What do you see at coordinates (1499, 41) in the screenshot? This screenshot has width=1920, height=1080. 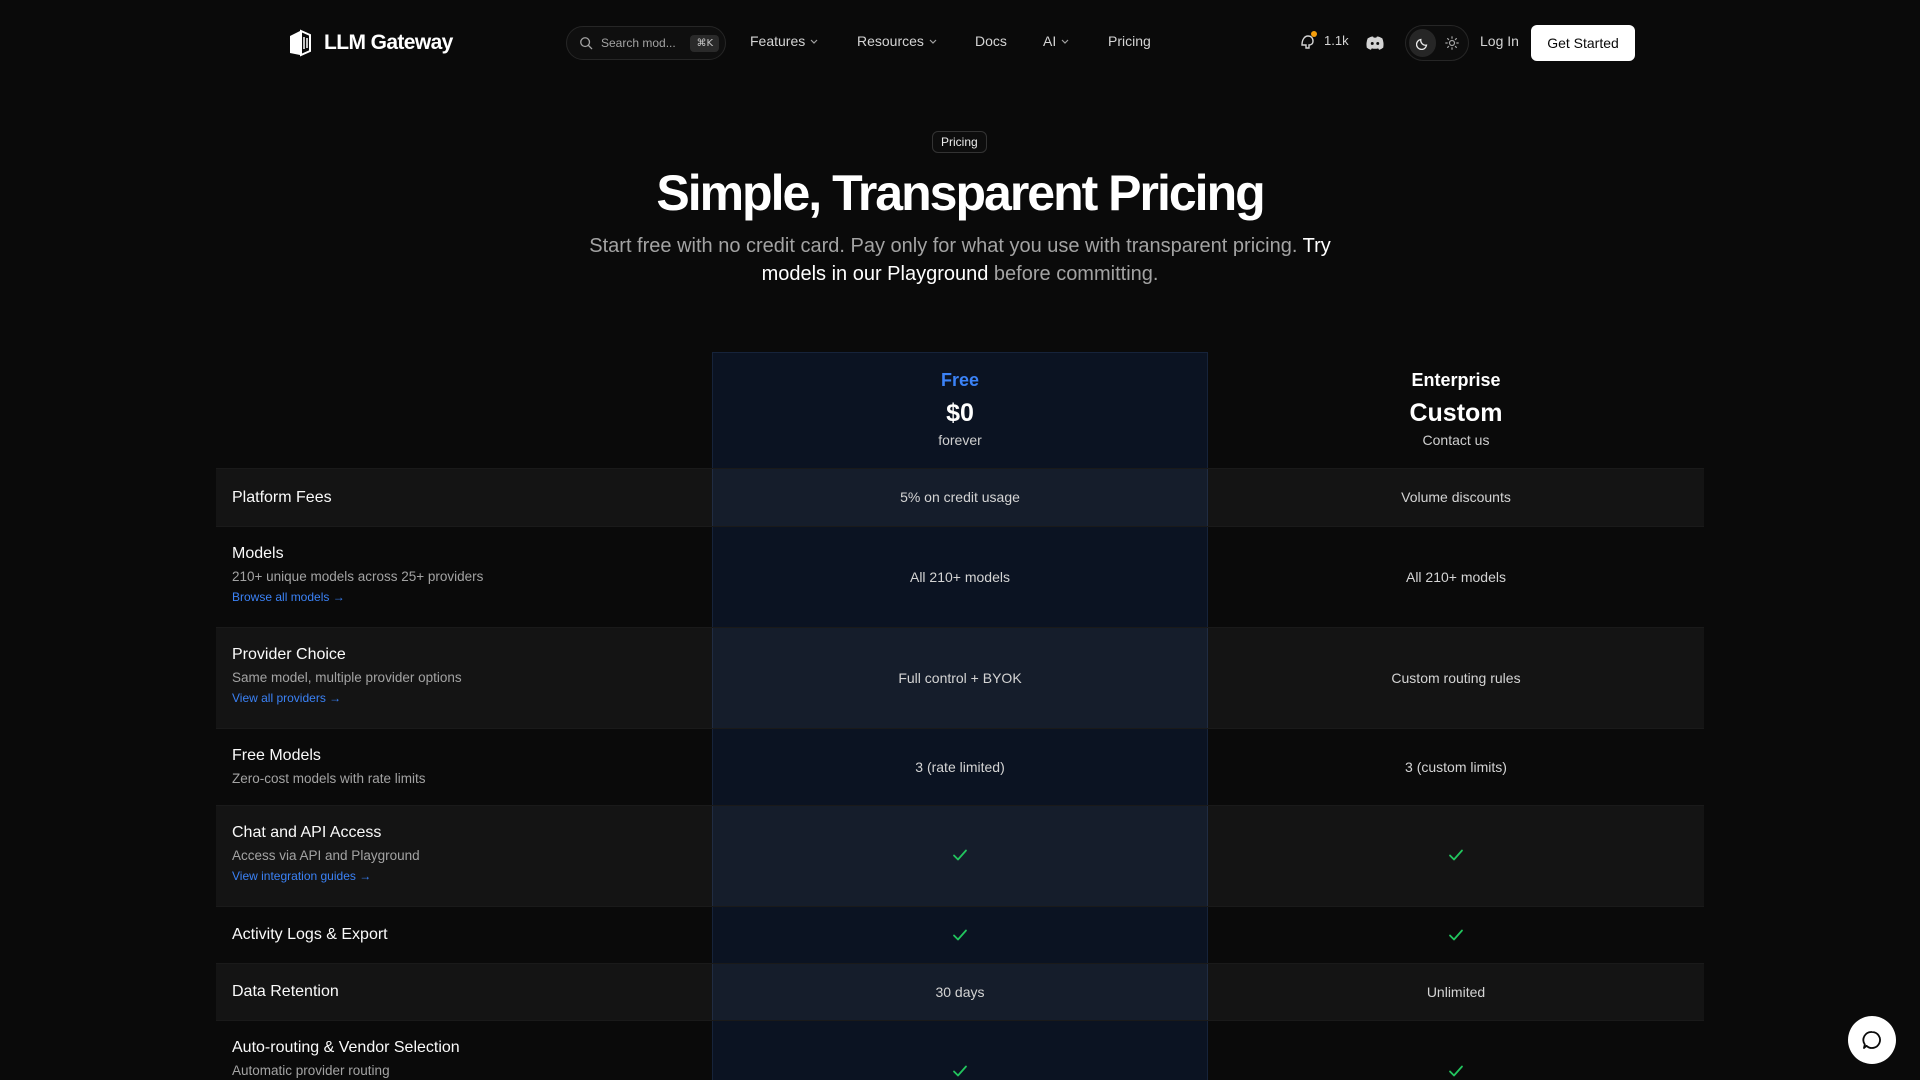 I see `login-link: Log In` at bounding box center [1499, 41].